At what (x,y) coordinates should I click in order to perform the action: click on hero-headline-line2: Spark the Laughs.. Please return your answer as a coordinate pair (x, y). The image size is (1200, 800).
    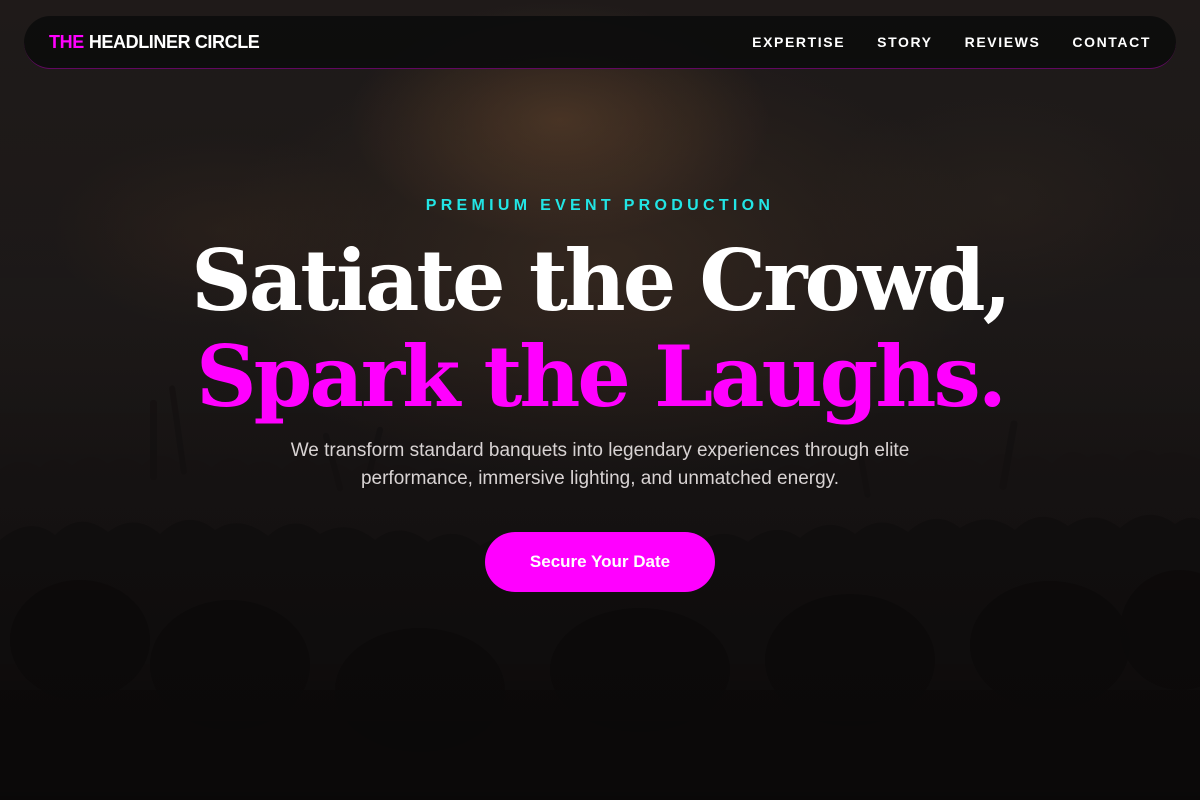
    Looking at the image, I should click on (601, 376).